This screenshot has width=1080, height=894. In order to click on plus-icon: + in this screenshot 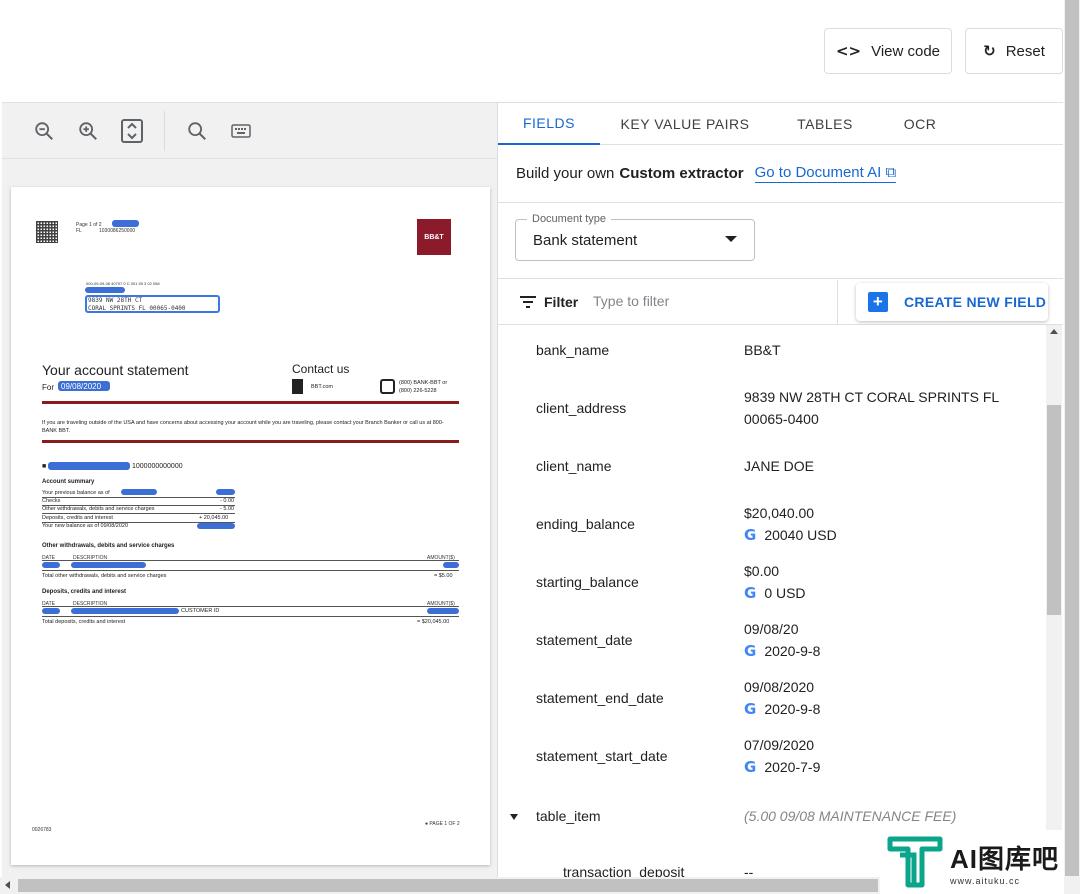, I will do `click(878, 302)`.